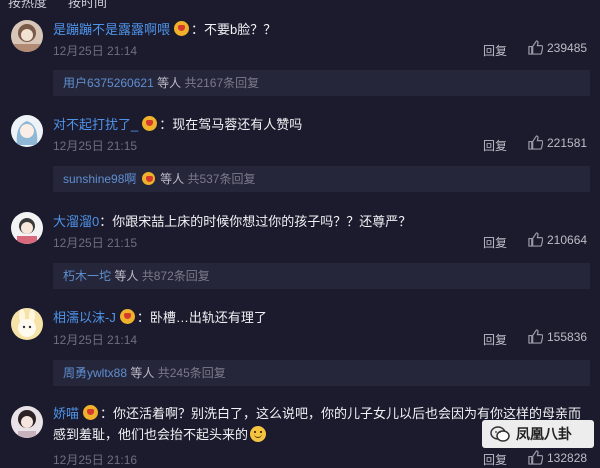 This screenshot has width=600, height=468. Describe the element at coordinates (99, 179) in the screenshot. I see `sub-reply-user: sunshine98啊` at that location.